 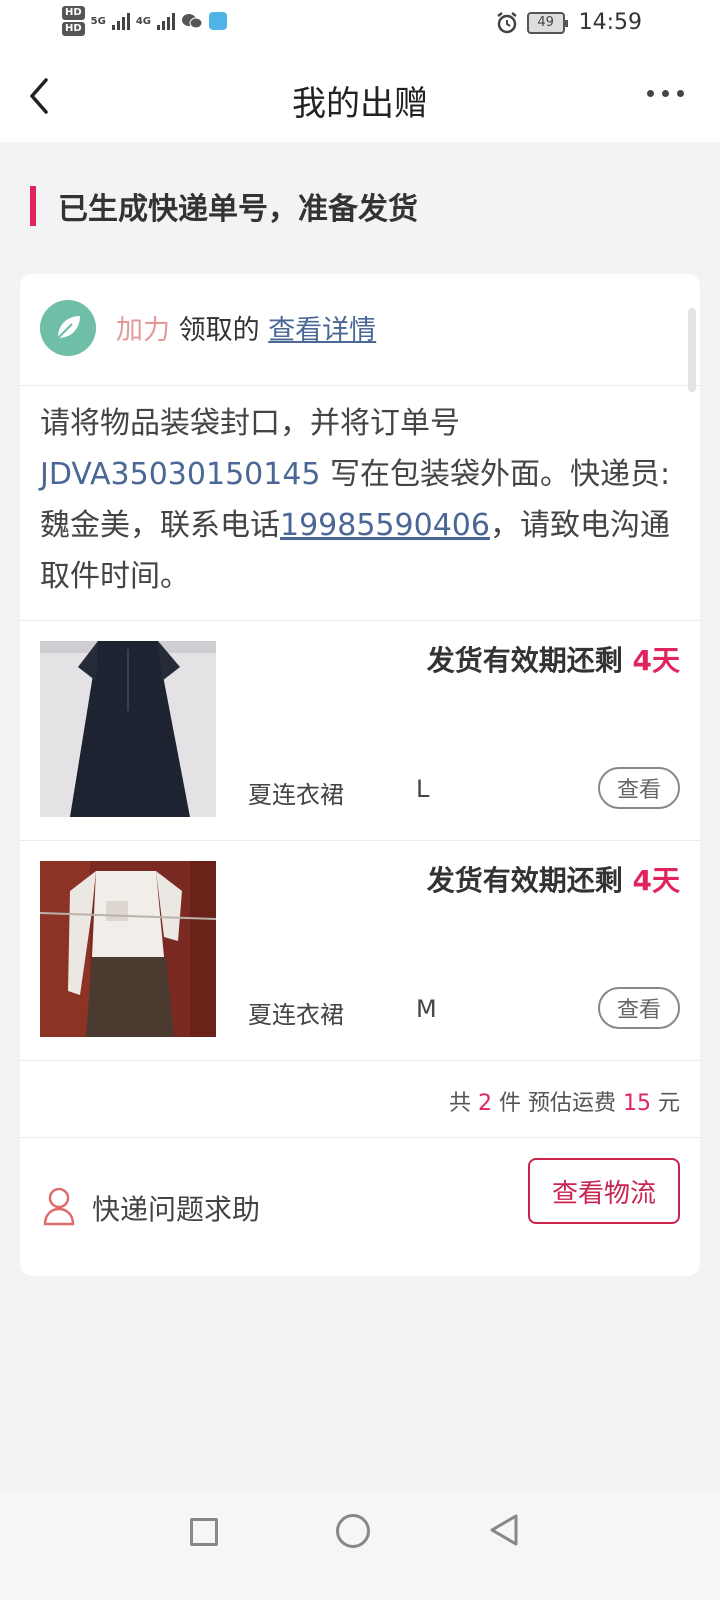 I want to click on status-right: 49 14:59, so click(x=568, y=22).